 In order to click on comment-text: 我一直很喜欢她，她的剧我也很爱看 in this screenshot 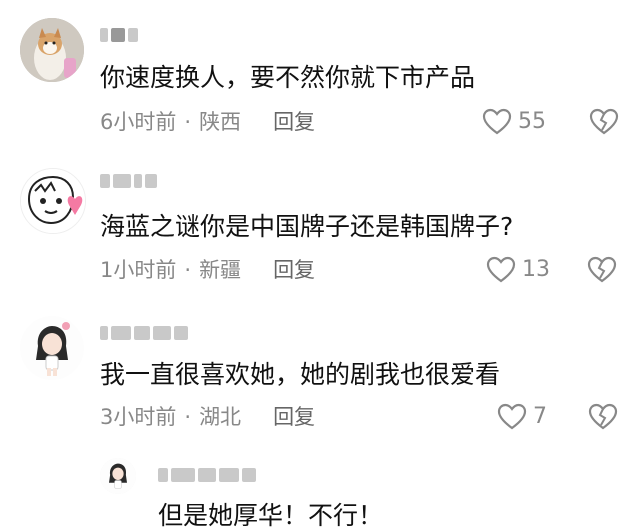, I will do `click(300, 374)`.